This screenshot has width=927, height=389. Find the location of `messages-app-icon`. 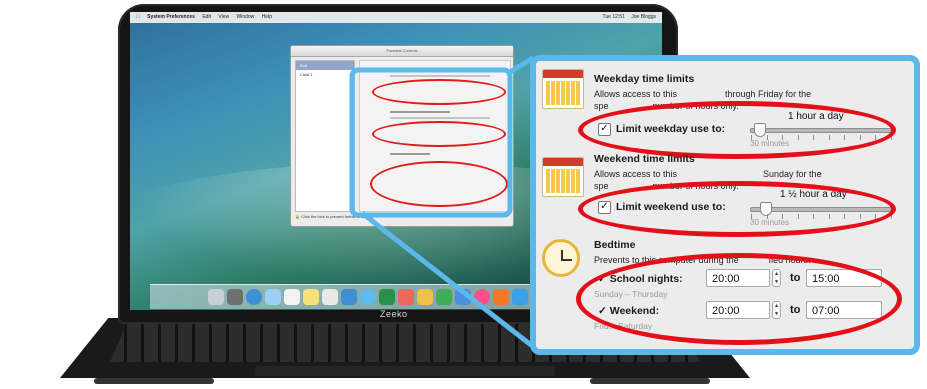

messages-app-icon is located at coordinates (367, 297).